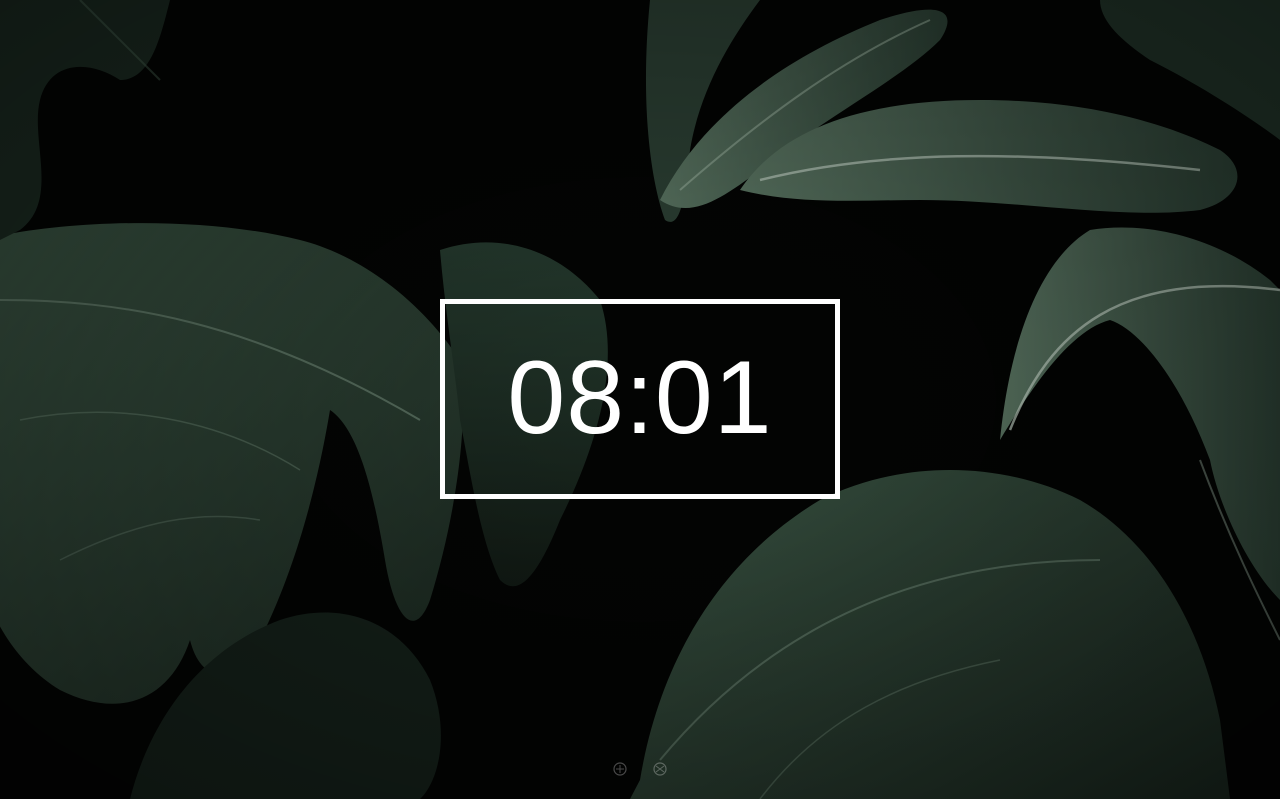 The image size is (1280, 799). I want to click on clock-frame: 08:01, so click(640, 399).